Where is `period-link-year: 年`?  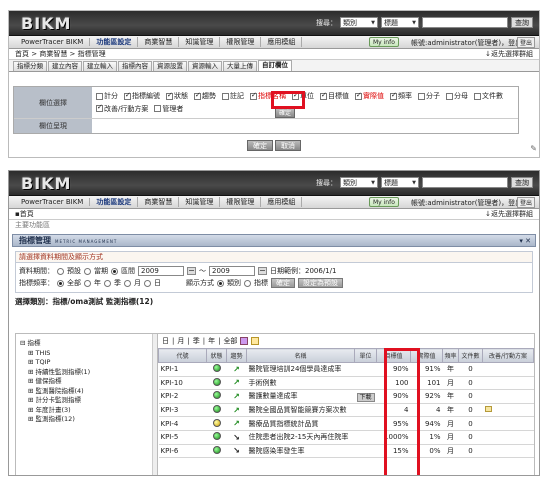
period-link-year: 年 is located at coordinates (211, 341).